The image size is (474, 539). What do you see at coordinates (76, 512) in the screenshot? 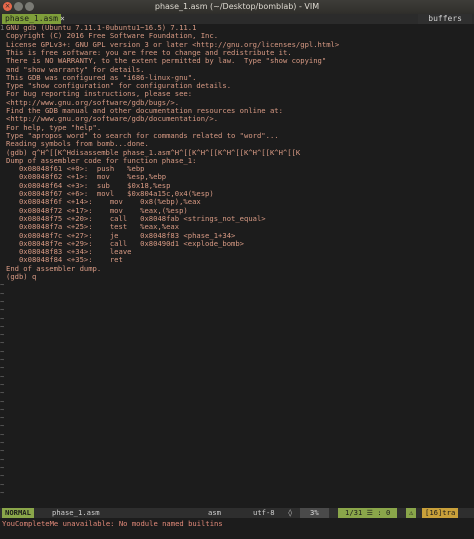
I see `status-filename: phase_1.asm` at bounding box center [76, 512].